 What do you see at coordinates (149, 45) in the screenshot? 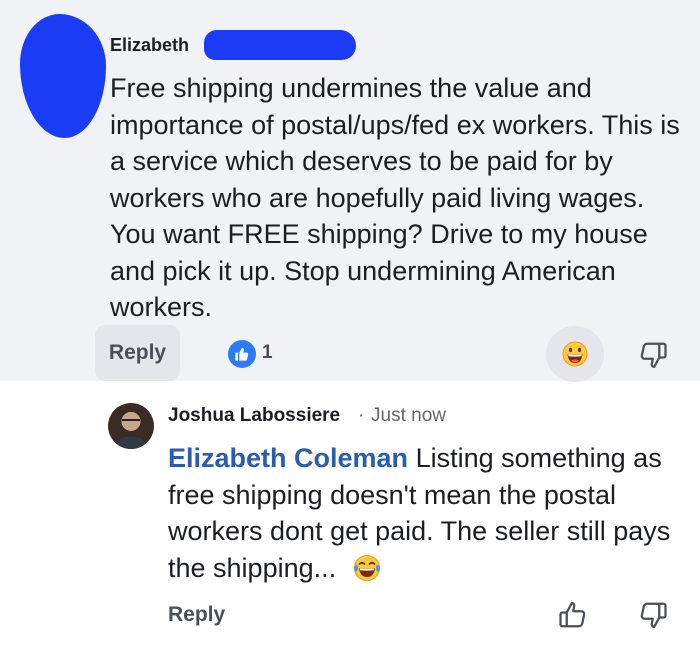
I see `comment-author: Elizabeth` at bounding box center [149, 45].